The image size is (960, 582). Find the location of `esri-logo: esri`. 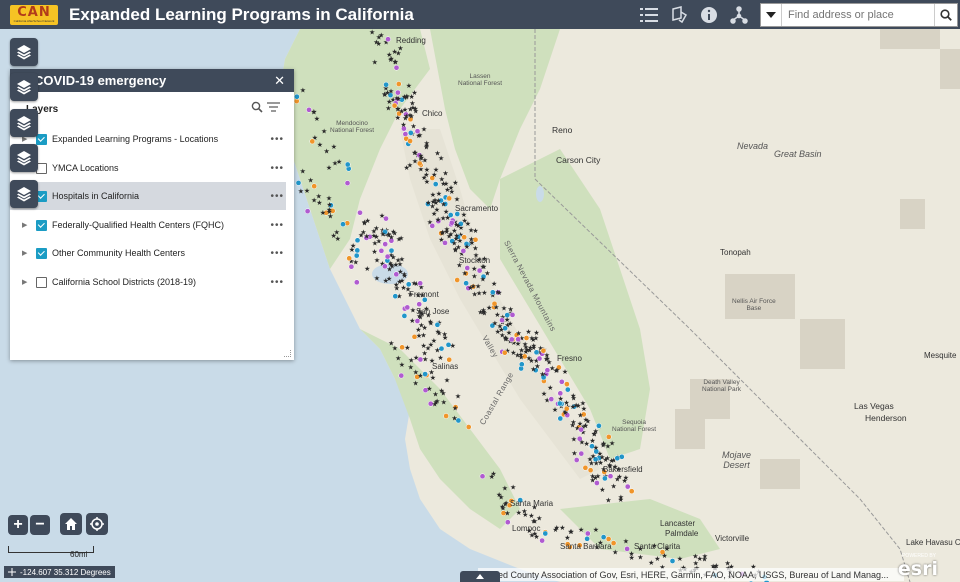

esri-logo: esri is located at coordinates (917, 569).